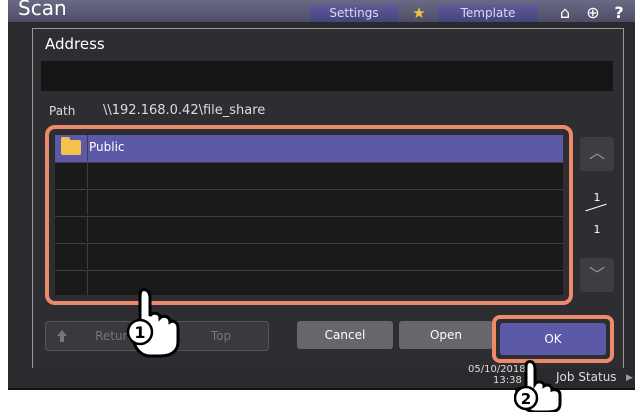  Describe the element at coordinates (446, 335) in the screenshot. I see `open-button: Open` at that location.